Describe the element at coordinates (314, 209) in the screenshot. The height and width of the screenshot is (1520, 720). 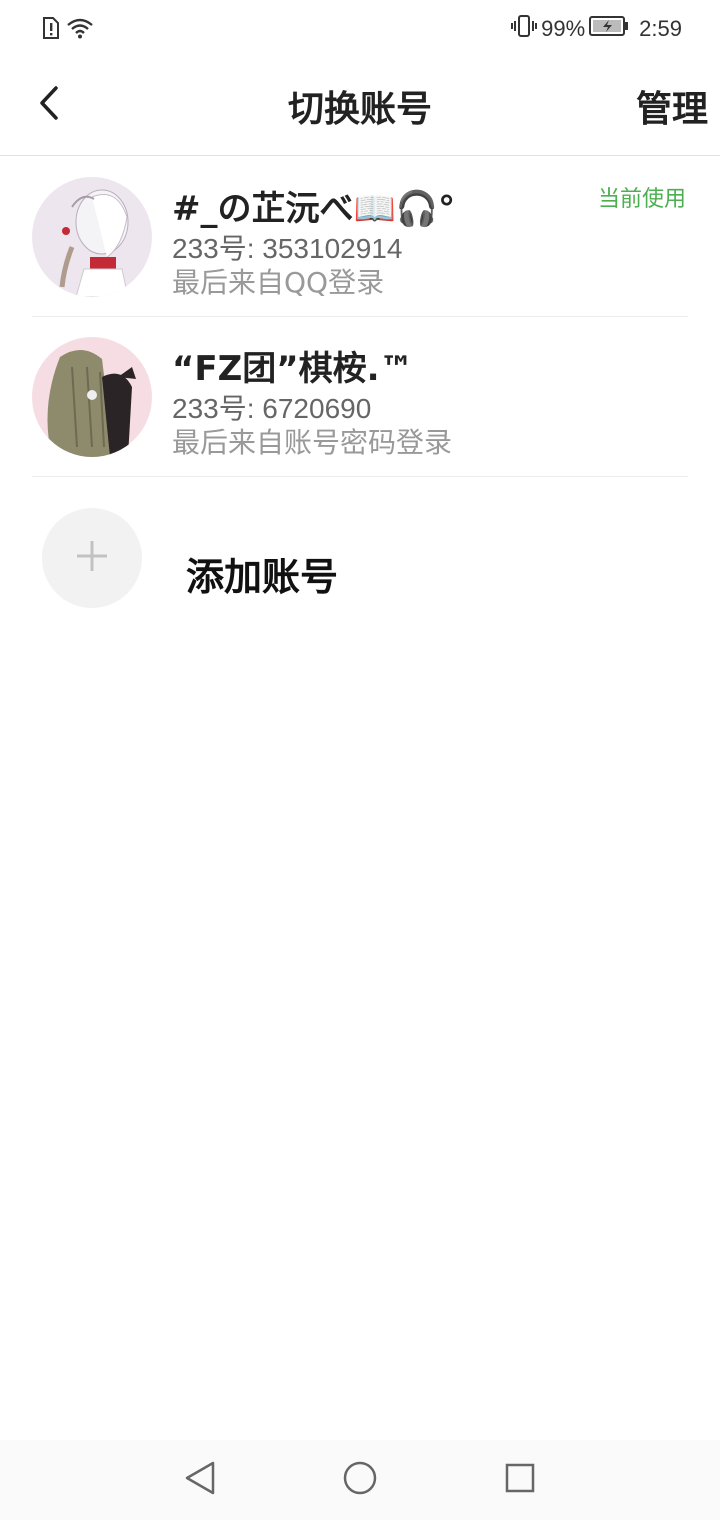
I see `account-name: #_の芷沅べ📖🎧°` at that location.